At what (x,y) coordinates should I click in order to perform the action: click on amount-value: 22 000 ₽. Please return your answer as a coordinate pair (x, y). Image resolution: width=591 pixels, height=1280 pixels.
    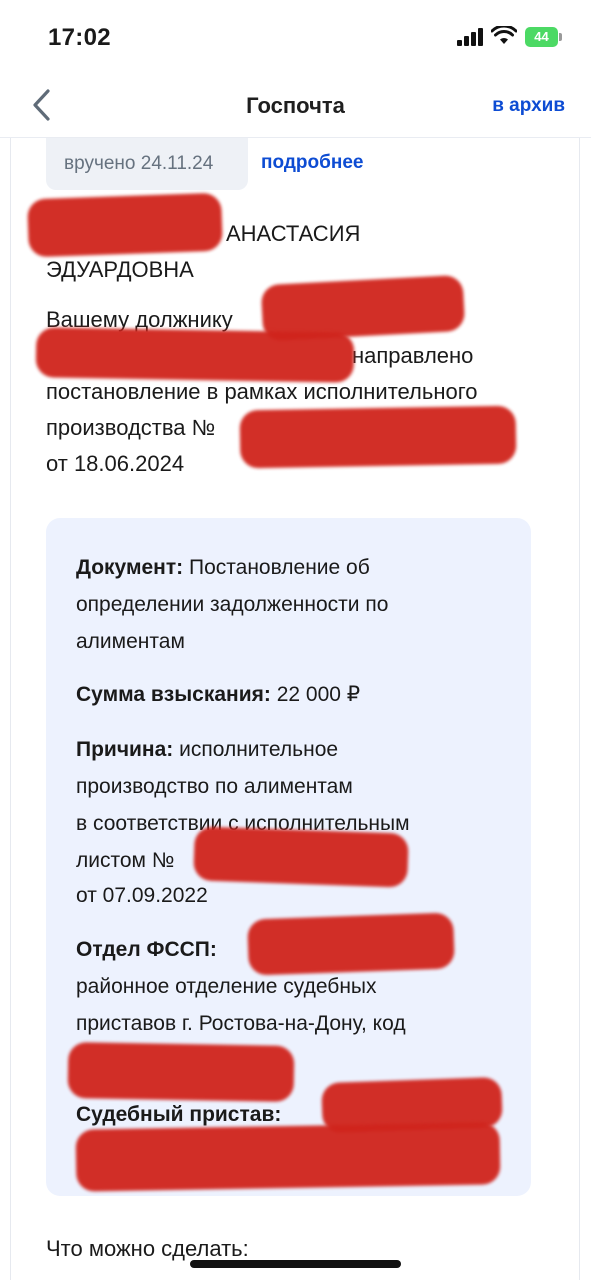
    Looking at the image, I should click on (318, 694).